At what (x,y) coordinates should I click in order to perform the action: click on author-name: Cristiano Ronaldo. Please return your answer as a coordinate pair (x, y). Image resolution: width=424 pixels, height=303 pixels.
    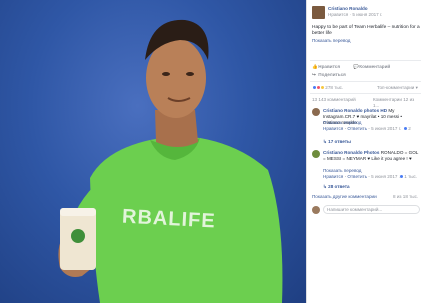
    Looking at the image, I should click on (348, 8).